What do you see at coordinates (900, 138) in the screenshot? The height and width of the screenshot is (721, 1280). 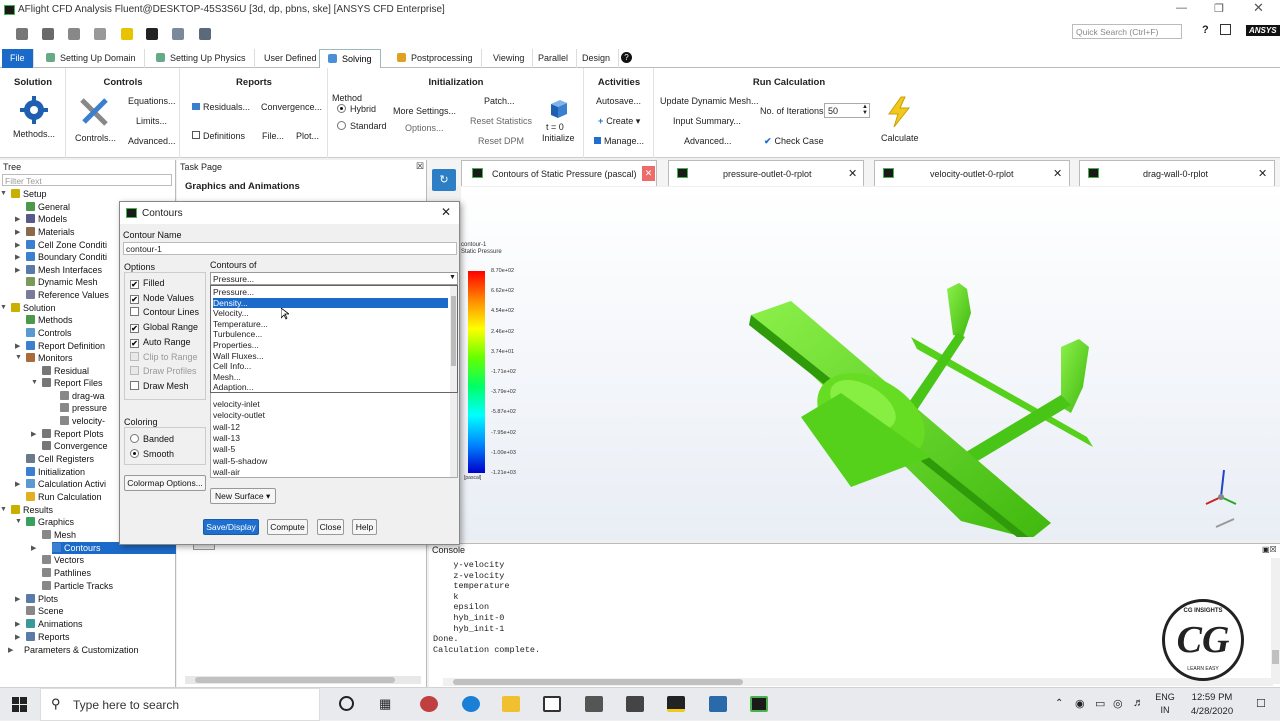 I see `calculate-button: Calculate` at bounding box center [900, 138].